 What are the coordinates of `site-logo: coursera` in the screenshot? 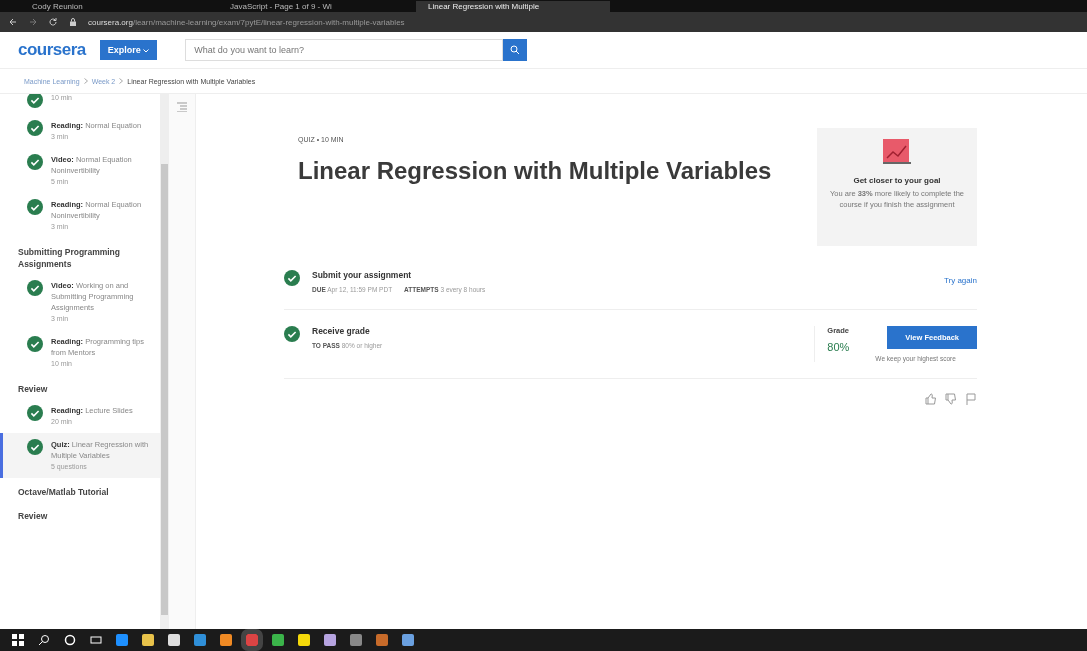 It's located at (52, 50).